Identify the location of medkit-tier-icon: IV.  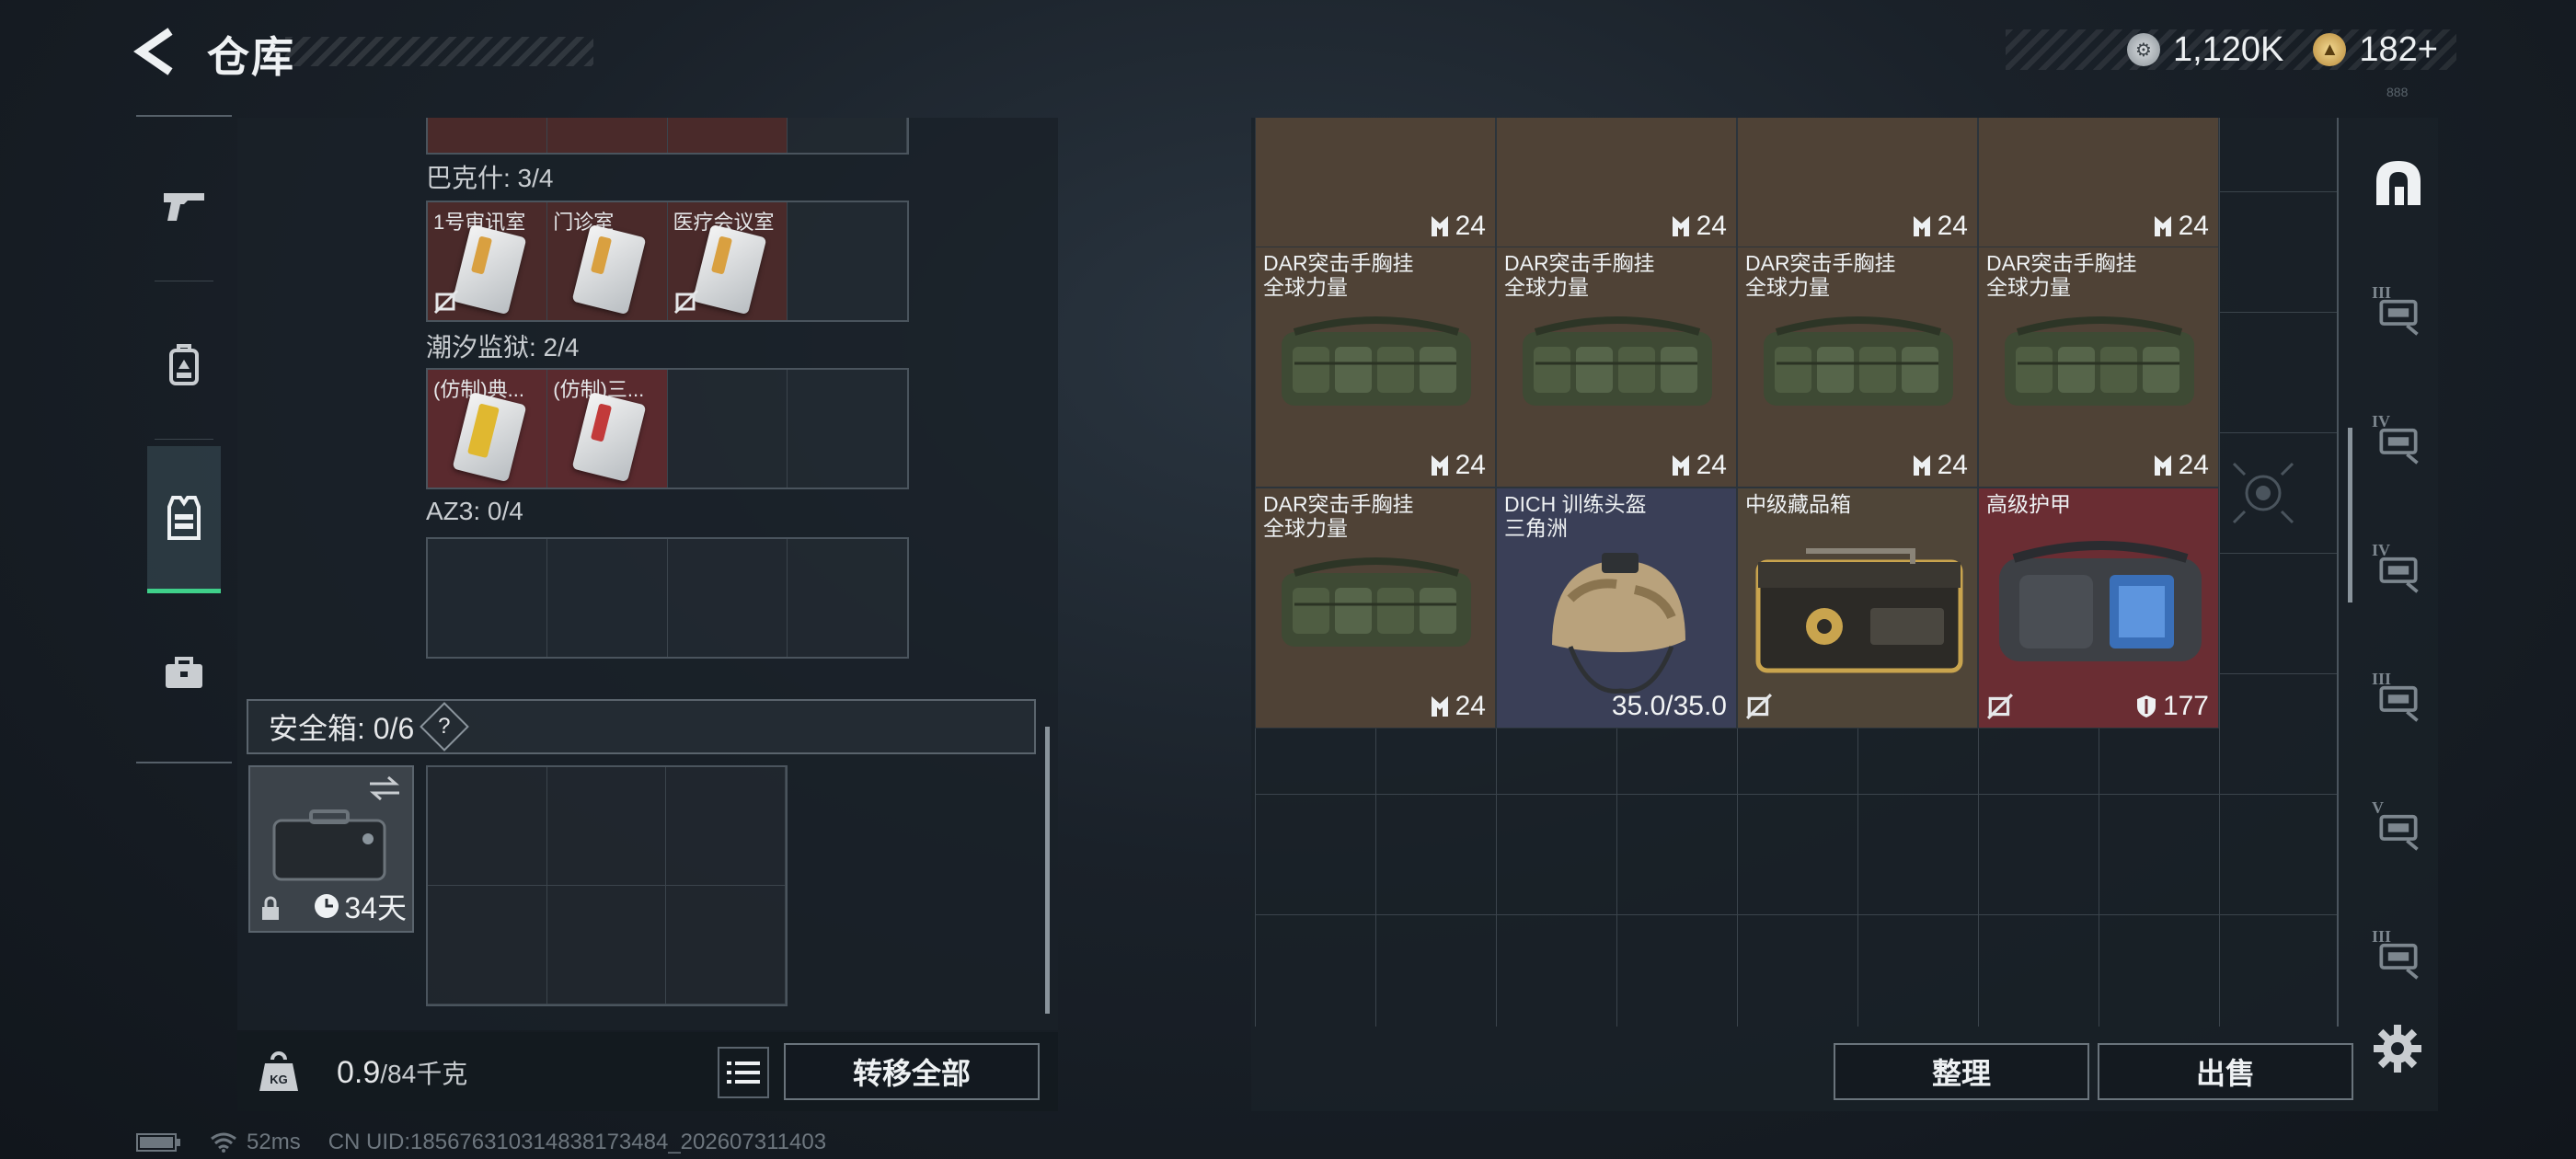
(2398, 569).